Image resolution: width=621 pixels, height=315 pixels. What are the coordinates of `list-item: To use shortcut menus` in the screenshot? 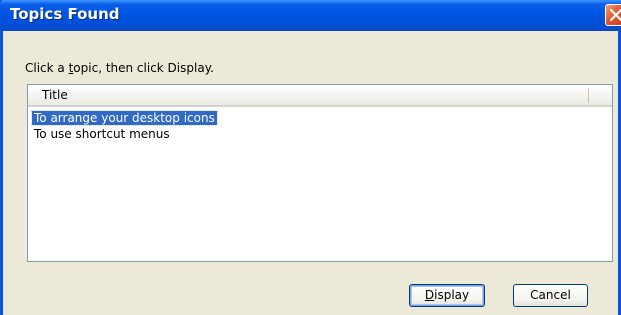 It's located at (320, 134).